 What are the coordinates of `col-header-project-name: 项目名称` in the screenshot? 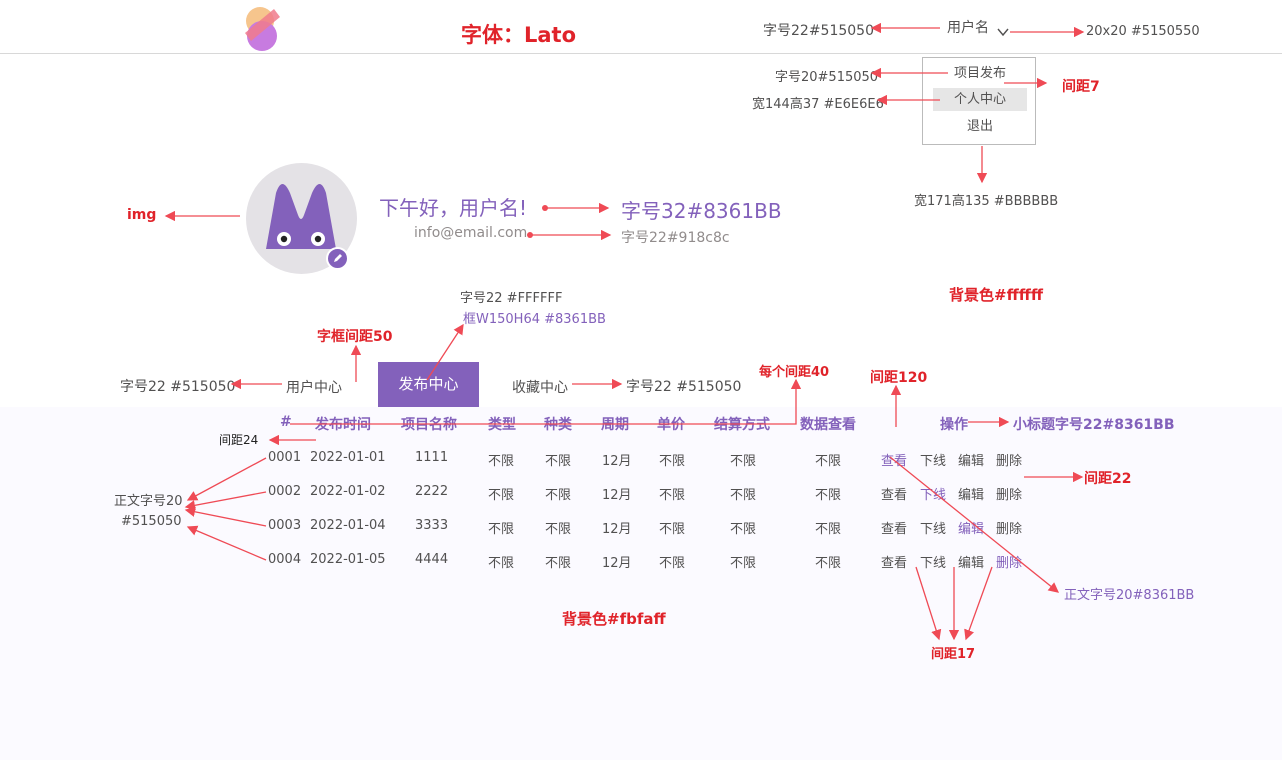 It's located at (429, 425).